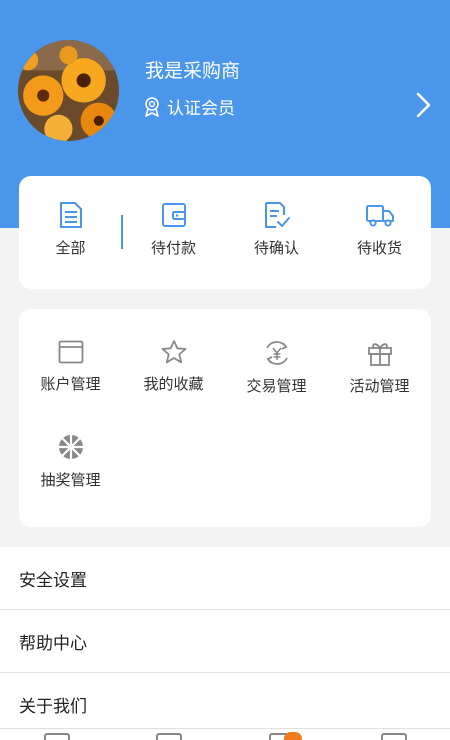  I want to click on tool-transactions: 交易管理, so click(276, 367).